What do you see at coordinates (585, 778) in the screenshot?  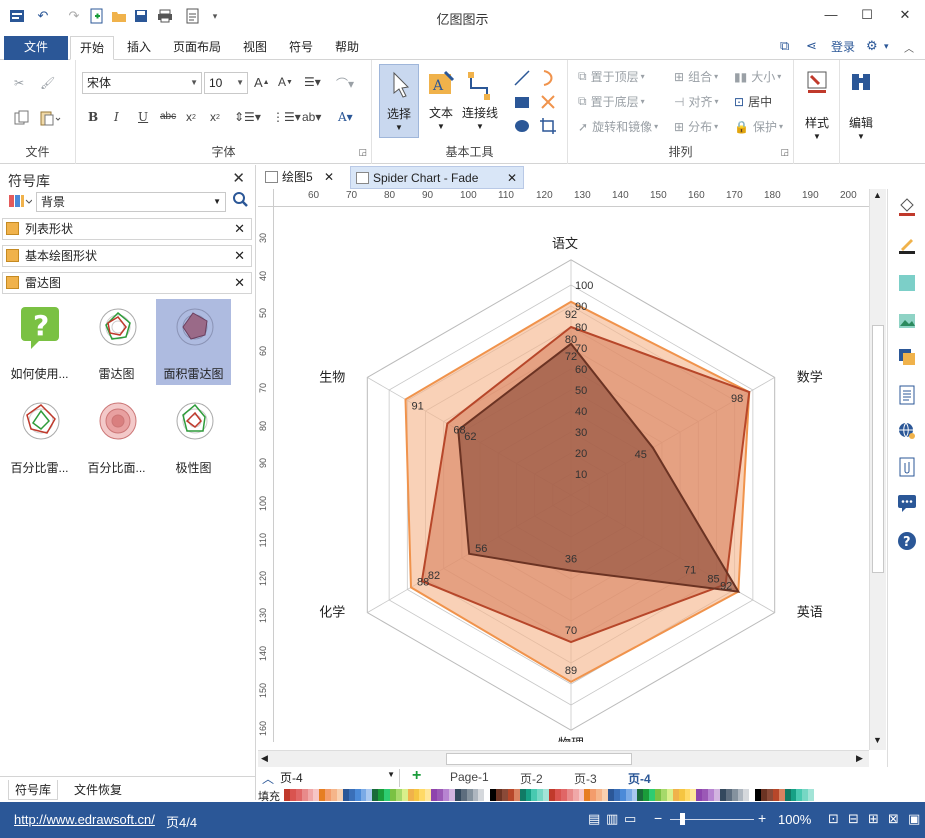 I see `page-tab-3: 页-3` at bounding box center [585, 778].